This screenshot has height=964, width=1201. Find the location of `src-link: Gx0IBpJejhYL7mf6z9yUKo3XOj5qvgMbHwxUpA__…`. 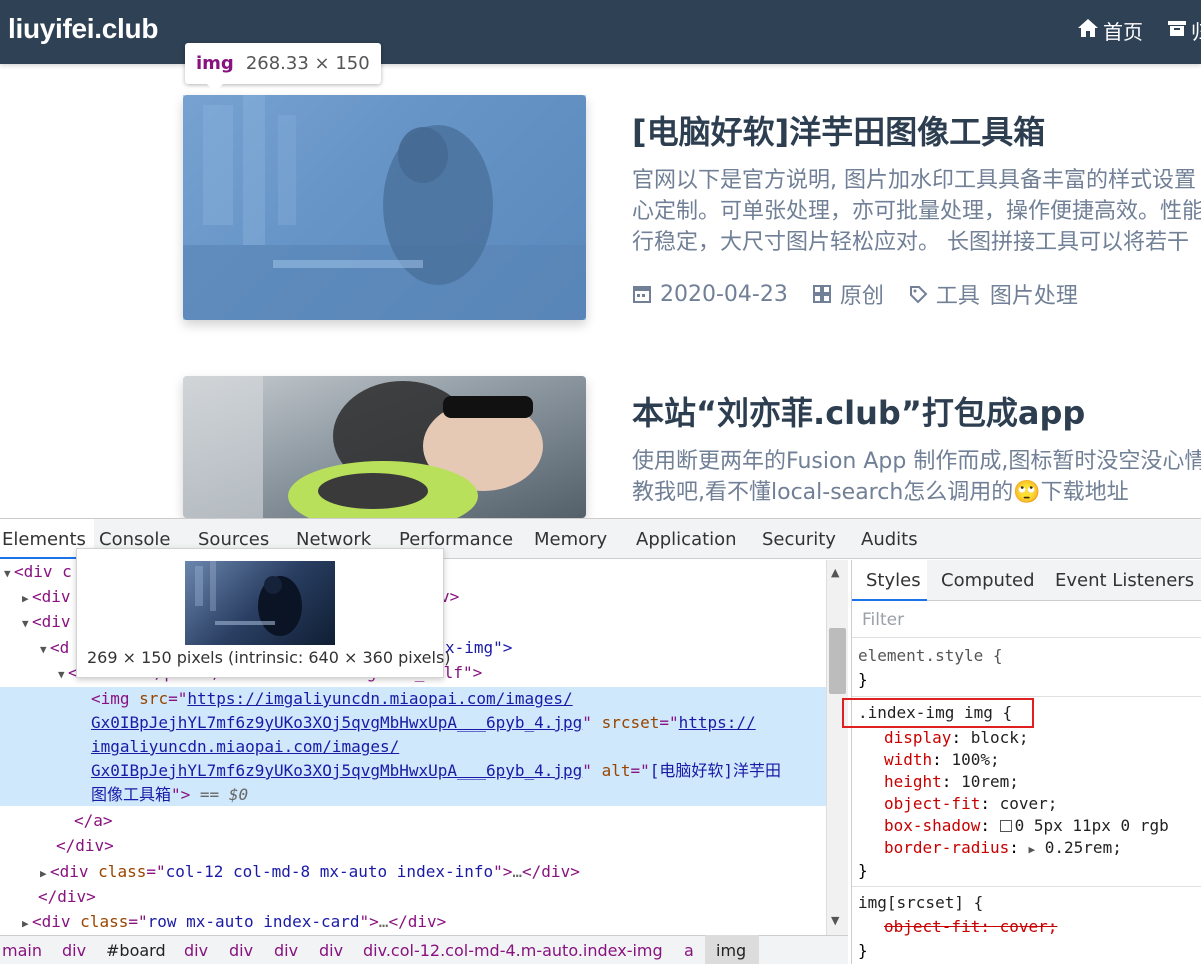

src-link: Gx0IBpJejhYL7mf6z9yUKo3XOj5qvgMbHwxUpA__… is located at coordinates (336, 722).